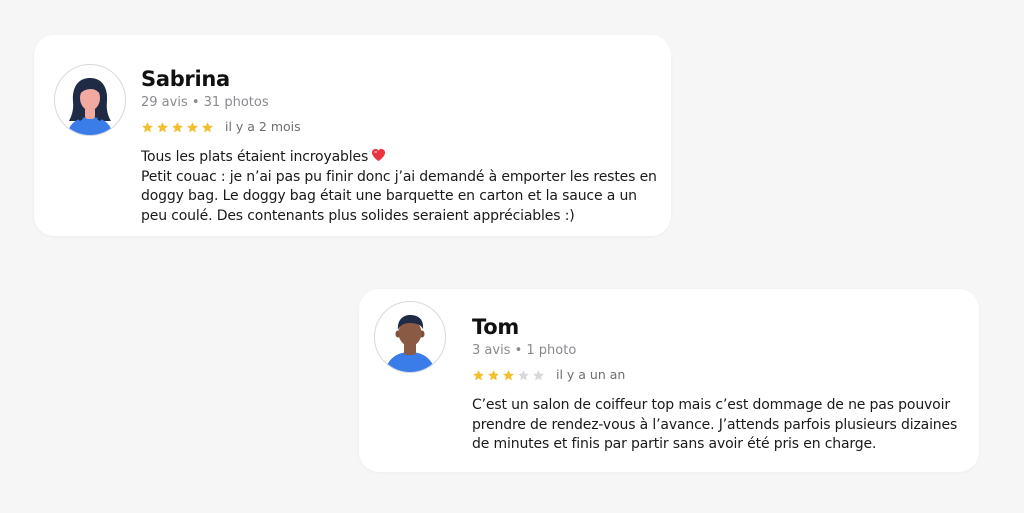  I want to click on reviewer-name: Sabrina, so click(401, 79).